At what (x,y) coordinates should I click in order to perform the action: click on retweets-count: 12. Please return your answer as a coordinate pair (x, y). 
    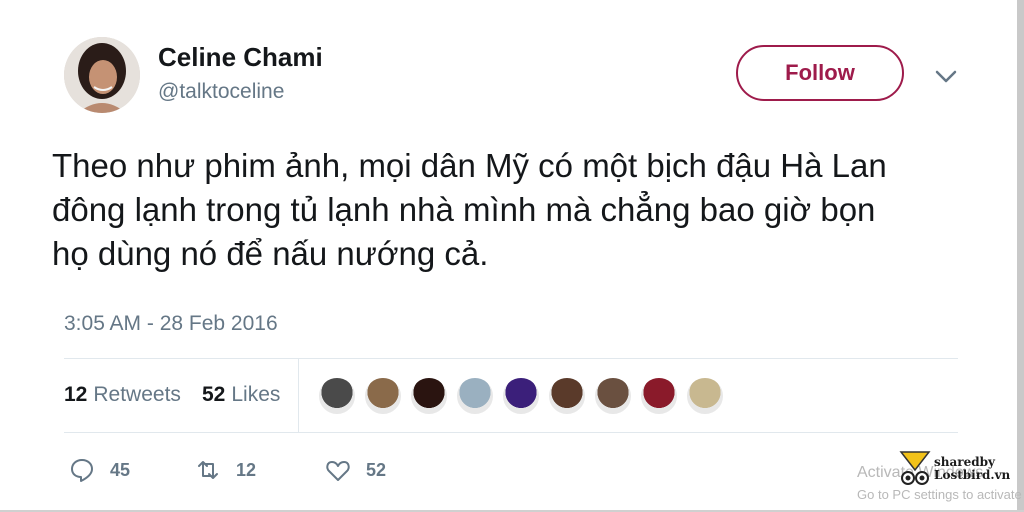
    Looking at the image, I should click on (76, 394).